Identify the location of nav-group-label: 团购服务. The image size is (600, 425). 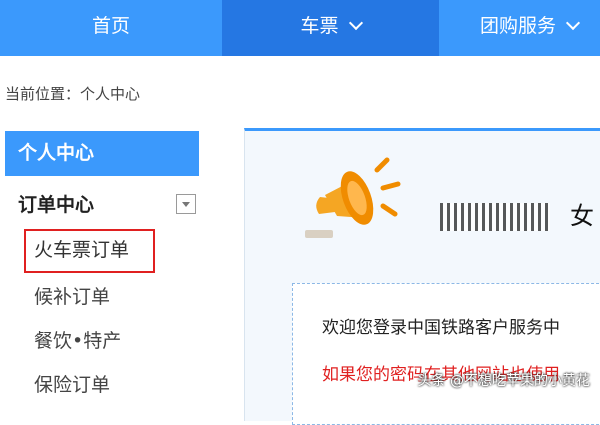
(517, 26).